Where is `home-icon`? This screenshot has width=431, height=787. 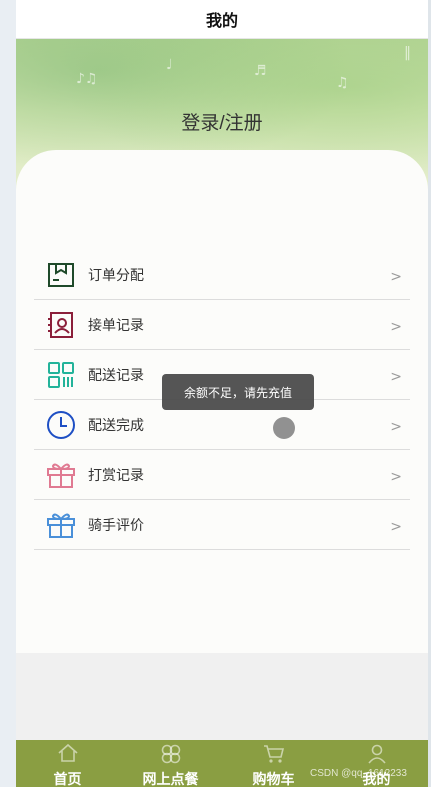
home-icon is located at coordinates (67, 754).